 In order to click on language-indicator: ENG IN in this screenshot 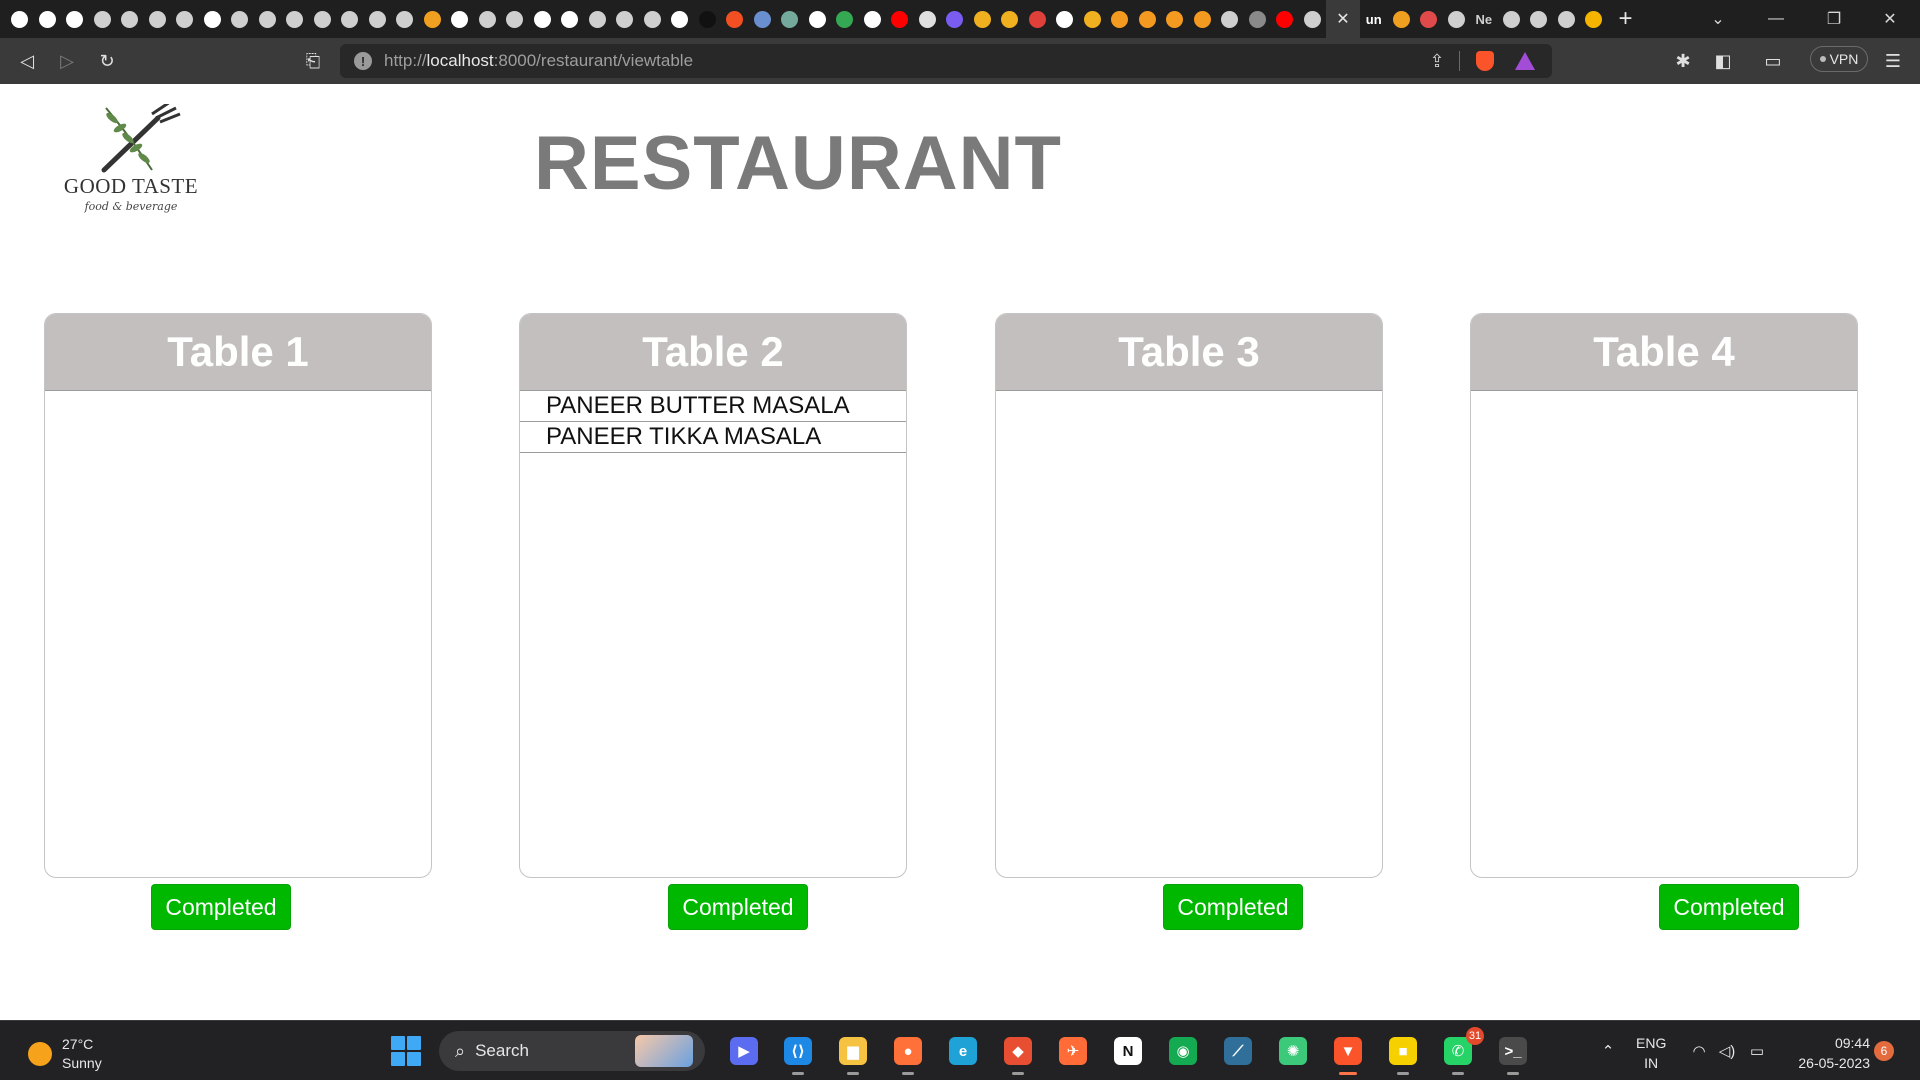, I will do `click(1651, 1053)`.